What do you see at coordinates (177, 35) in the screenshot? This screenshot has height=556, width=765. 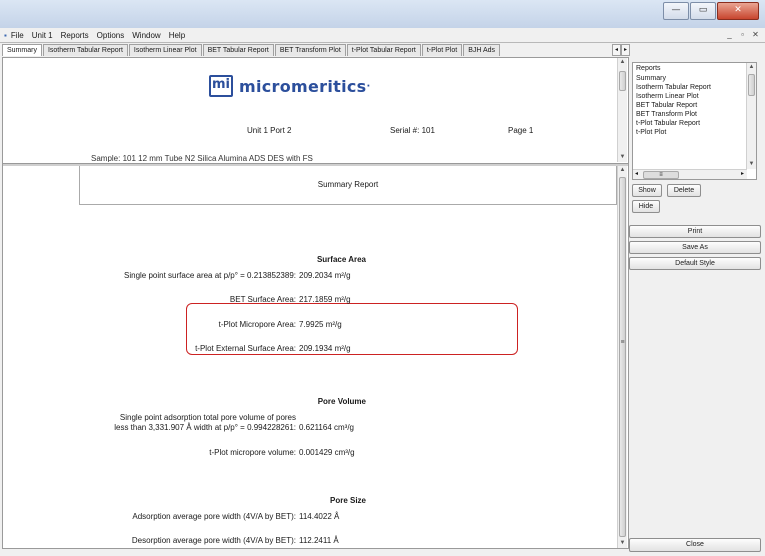 I see `menu-help: Help` at bounding box center [177, 35].